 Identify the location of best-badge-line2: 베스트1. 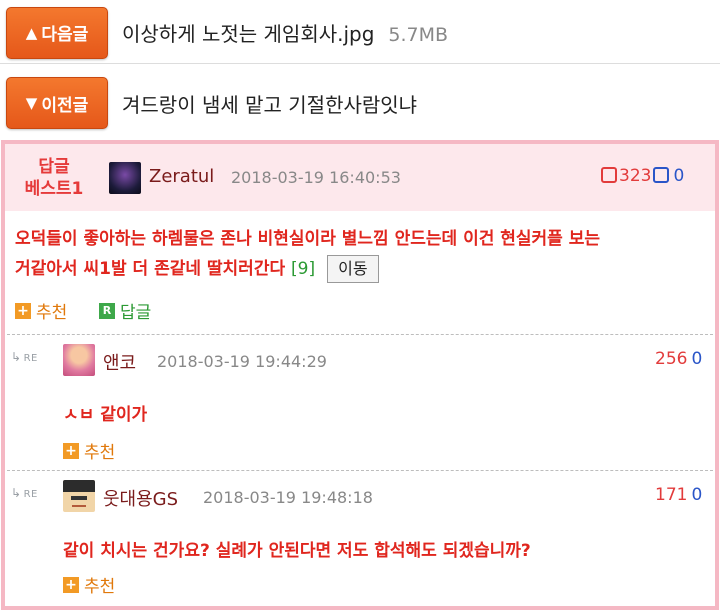
(54, 189).